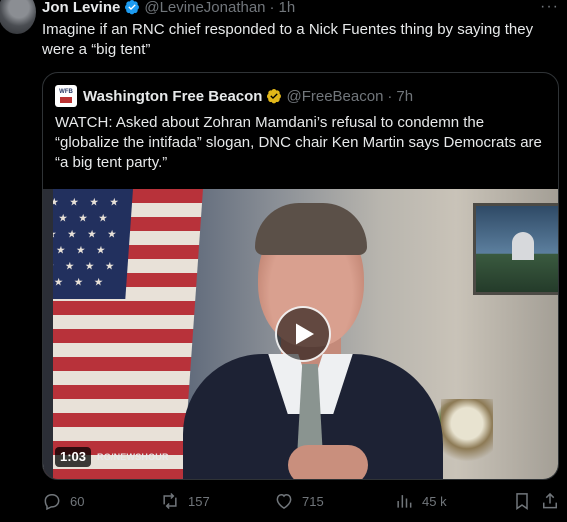  I want to click on bookmark-icon, so click(522, 501).